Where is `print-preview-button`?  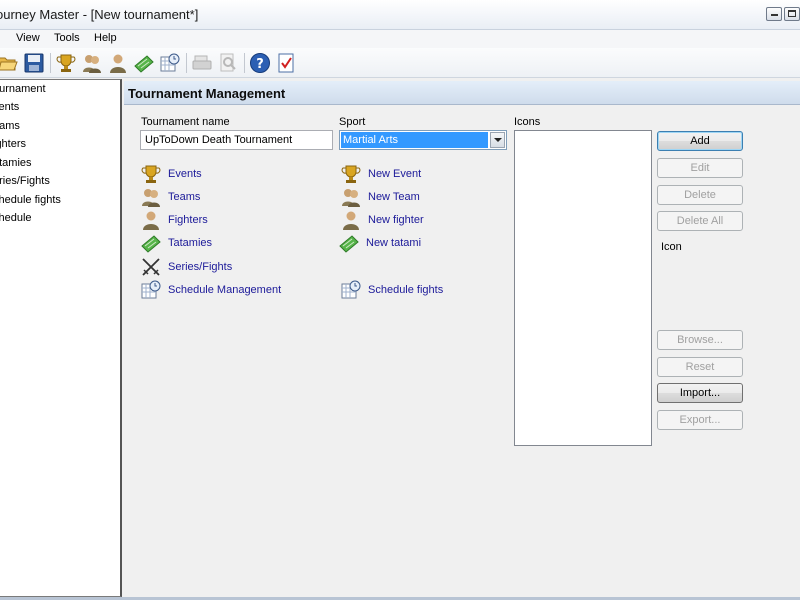
print-preview-button is located at coordinates (228, 63).